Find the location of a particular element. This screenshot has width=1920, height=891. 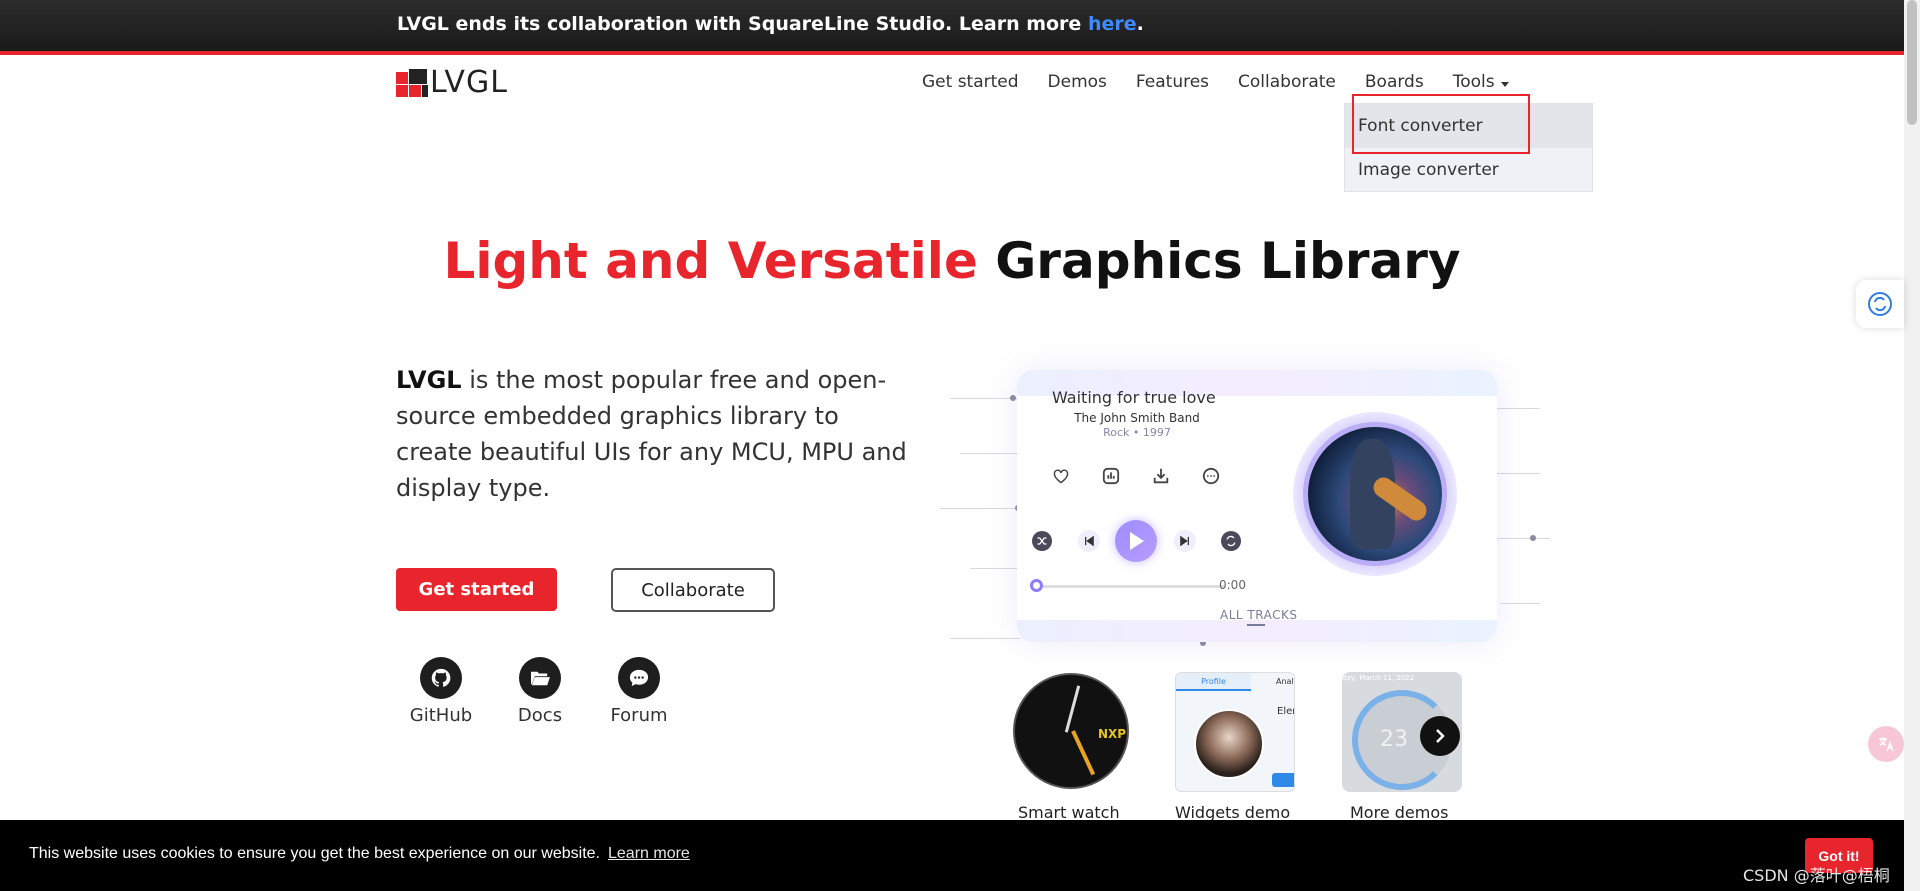

logo-text: LVGL is located at coordinates (469, 82).